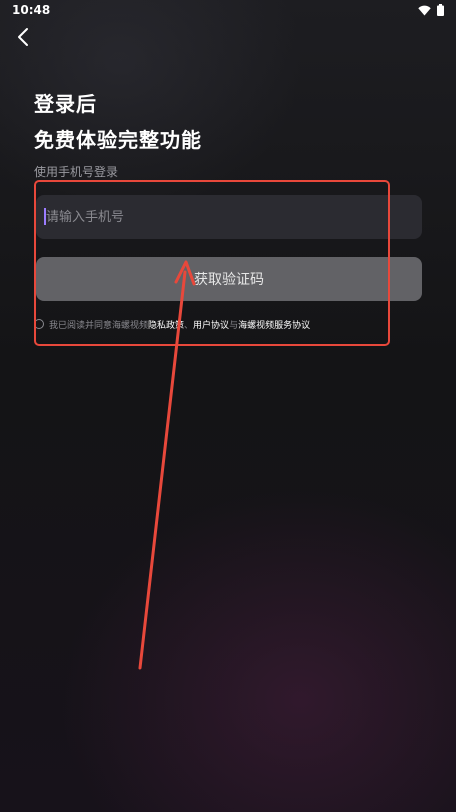 This screenshot has height=812, width=456. Describe the element at coordinates (118, 140) in the screenshot. I see `headline-line2: 免费体验完整功能` at that location.